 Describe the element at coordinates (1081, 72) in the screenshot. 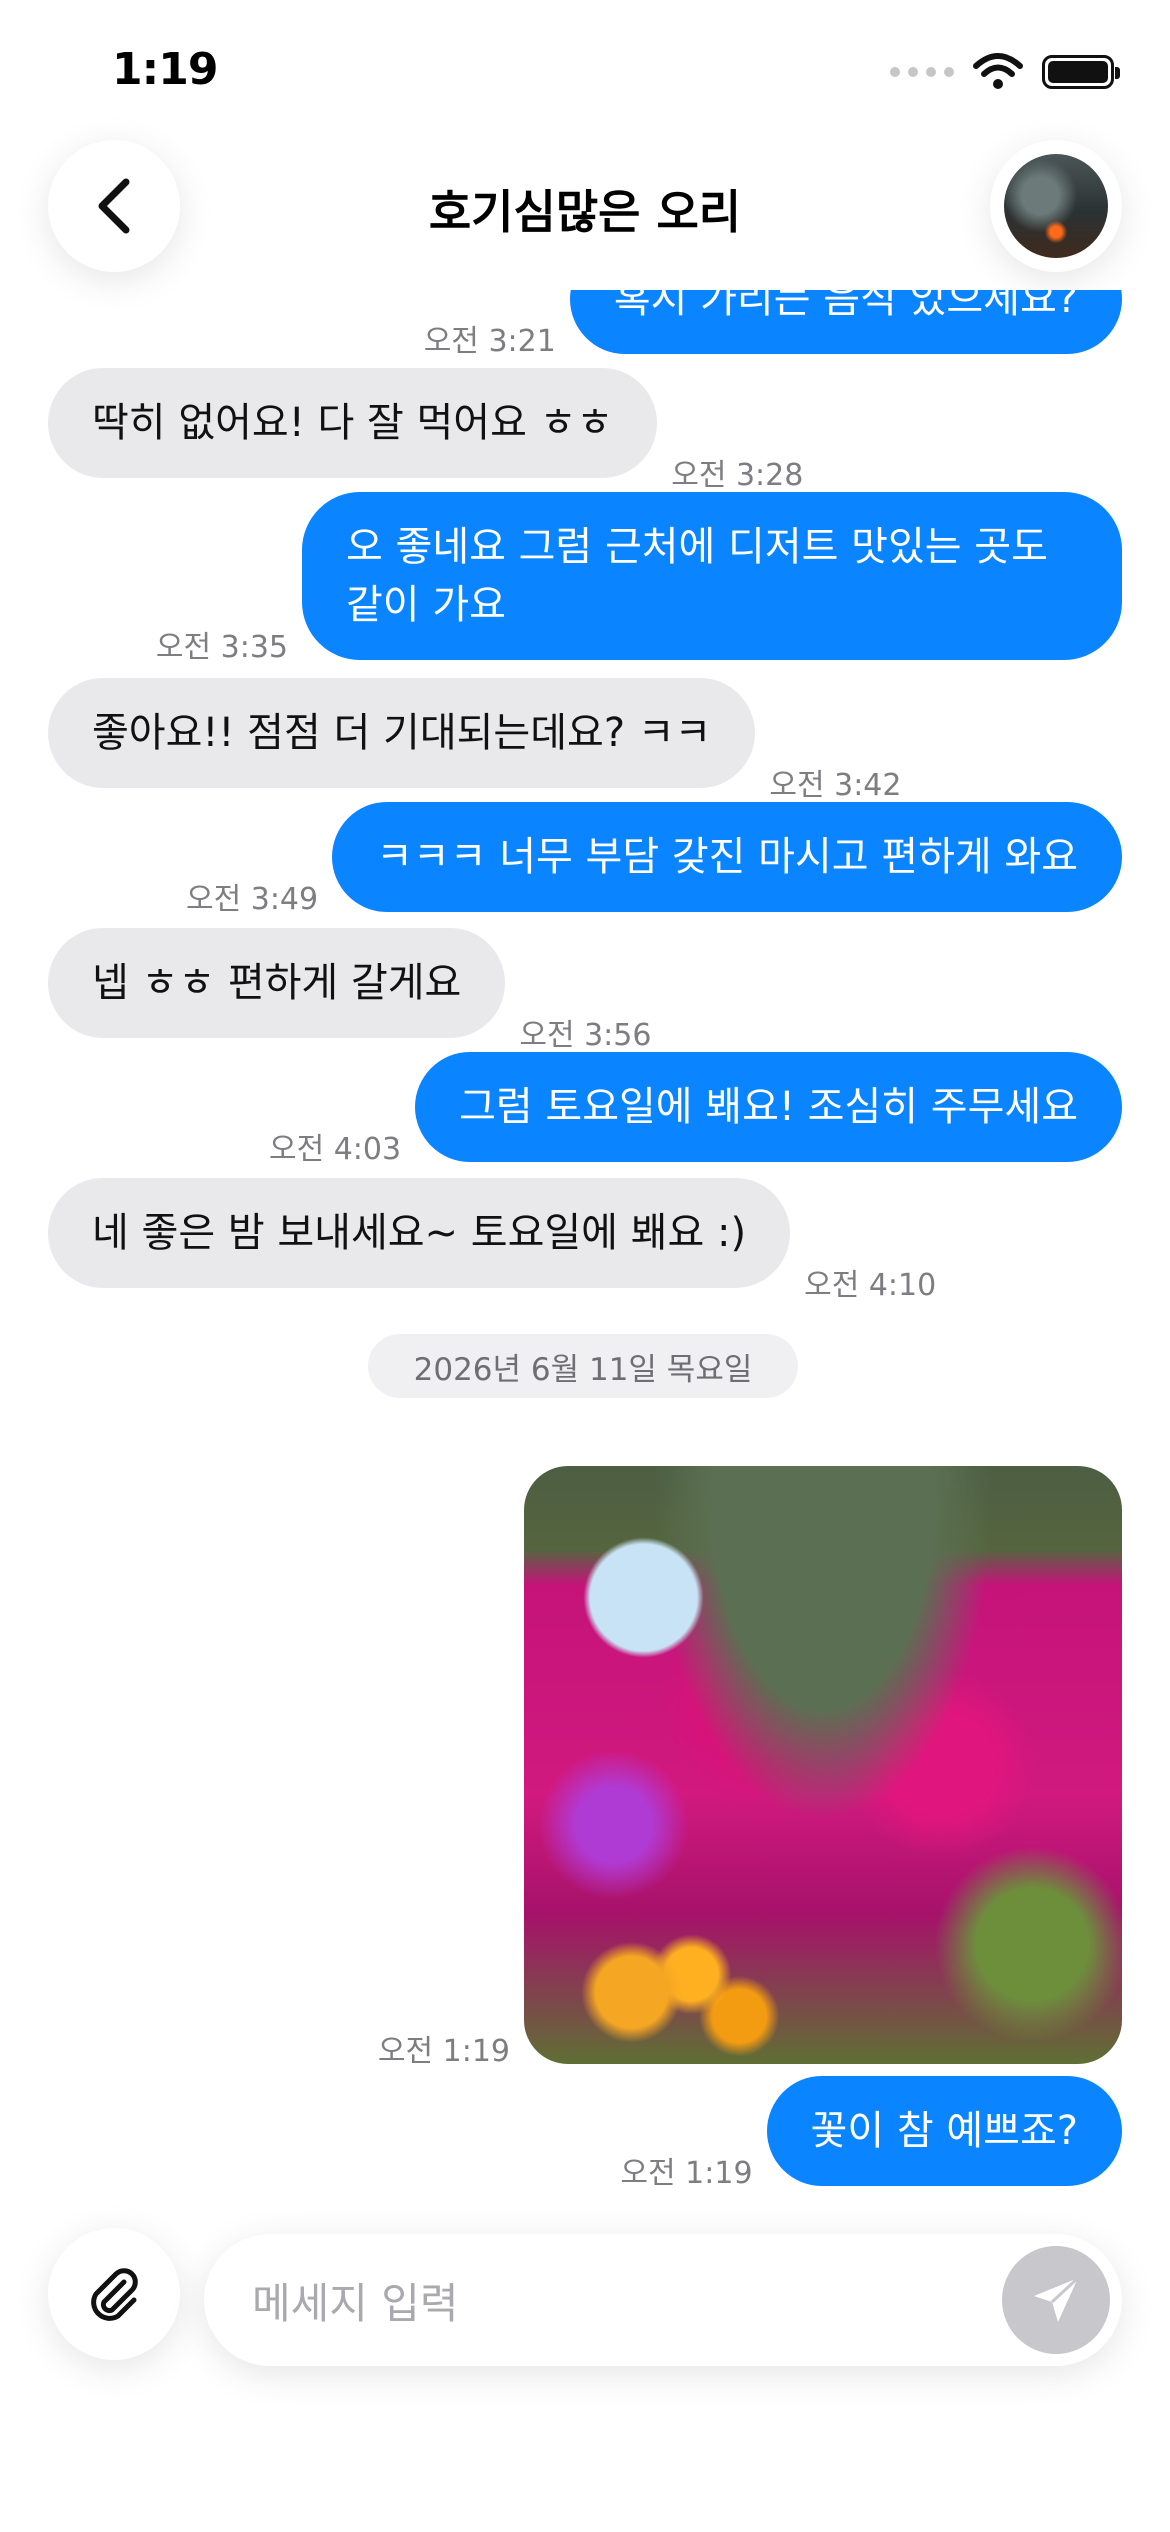

I see `battery-icon` at that location.